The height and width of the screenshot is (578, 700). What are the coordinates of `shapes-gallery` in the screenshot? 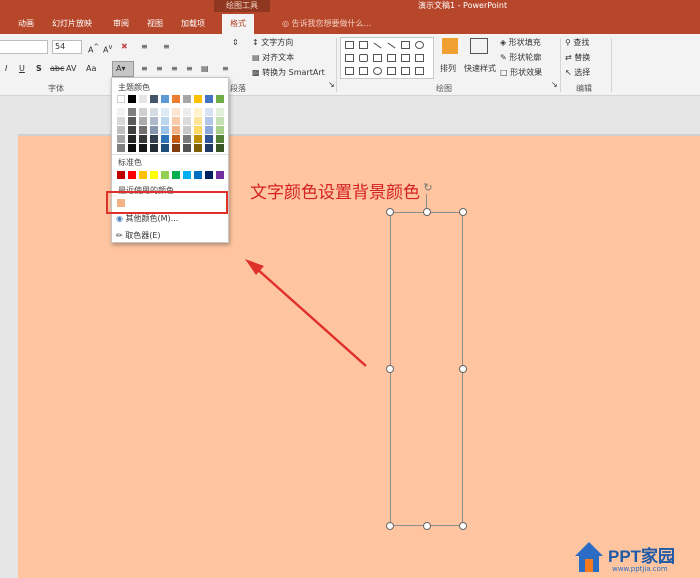 It's located at (387, 58).